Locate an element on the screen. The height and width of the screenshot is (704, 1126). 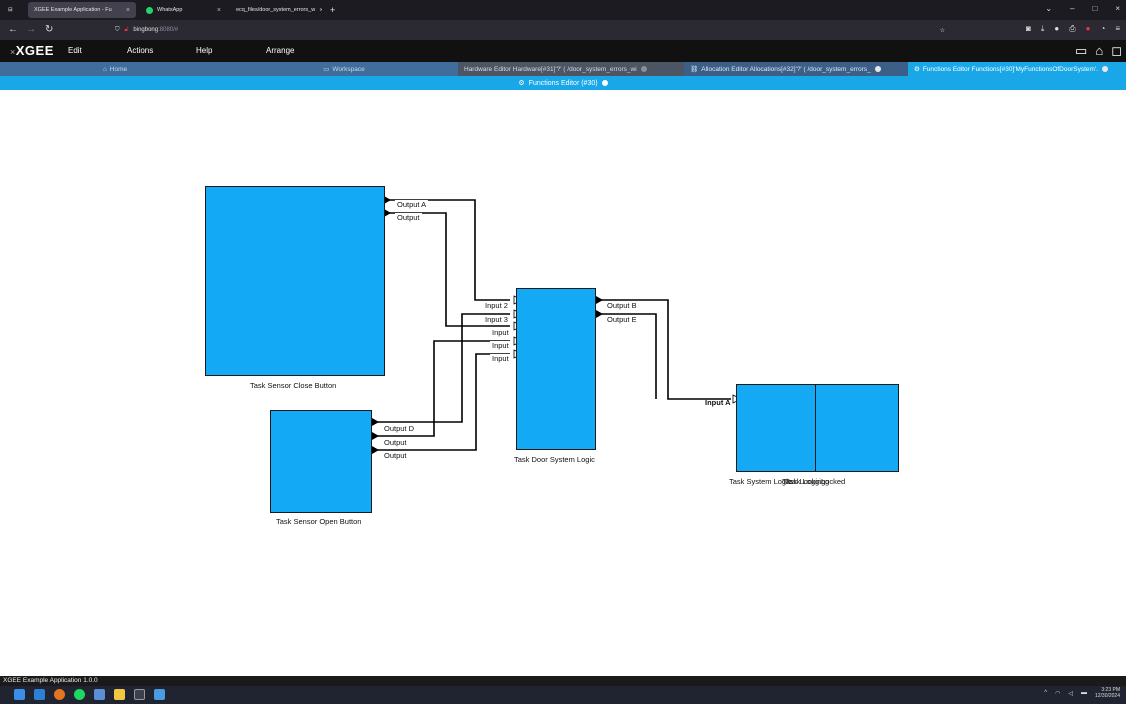
new-tab-button: + is located at coordinates (333, 10).